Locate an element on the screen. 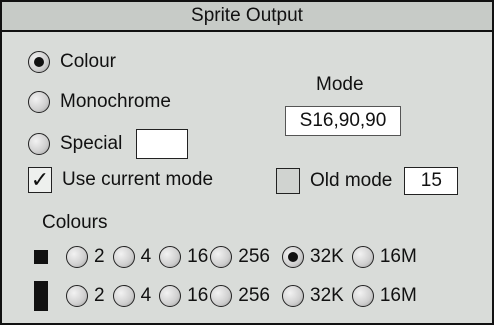 This screenshot has width=494, height=325. colours-row1-4: 4 is located at coordinates (146, 256).